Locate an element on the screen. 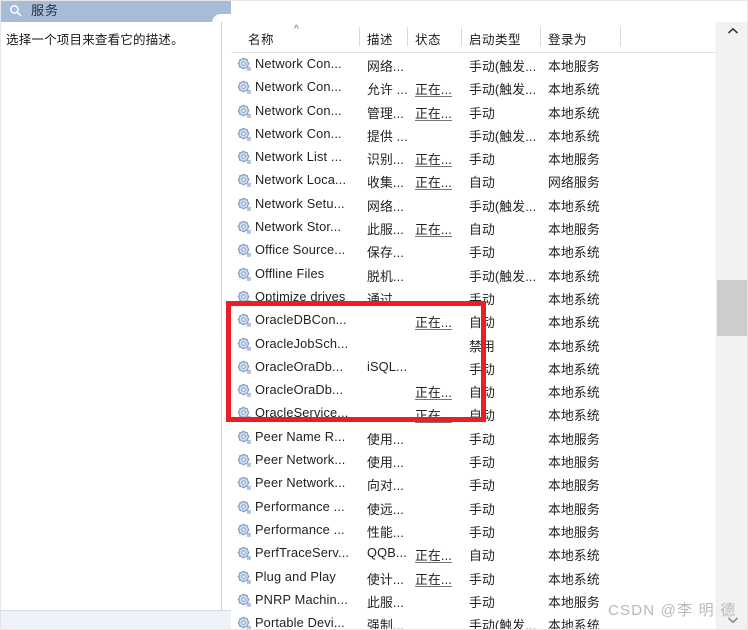 This screenshot has width=748, height=630. column-header-name: 名称 is located at coordinates (261, 38).